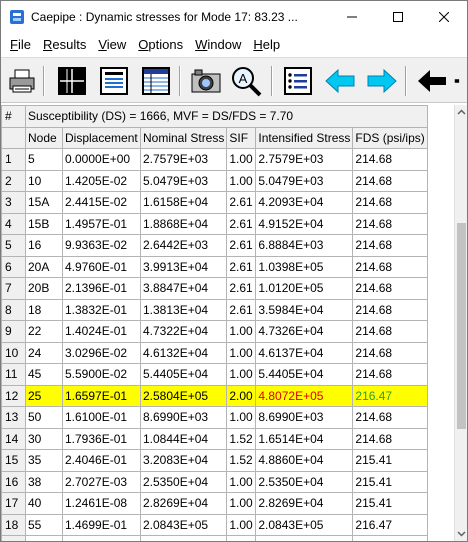 This screenshot has width=468, height=542. Describe the element at coordinates (246, 81) in the screenshot. I see `zoom-button: A` at that location.